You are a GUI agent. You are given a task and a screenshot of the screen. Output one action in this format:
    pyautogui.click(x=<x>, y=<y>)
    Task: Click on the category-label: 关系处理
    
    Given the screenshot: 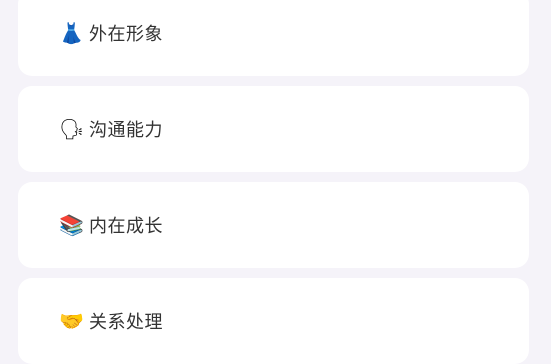 What is the action you would take?
    pyautogui.click(x=126, y=322)
    